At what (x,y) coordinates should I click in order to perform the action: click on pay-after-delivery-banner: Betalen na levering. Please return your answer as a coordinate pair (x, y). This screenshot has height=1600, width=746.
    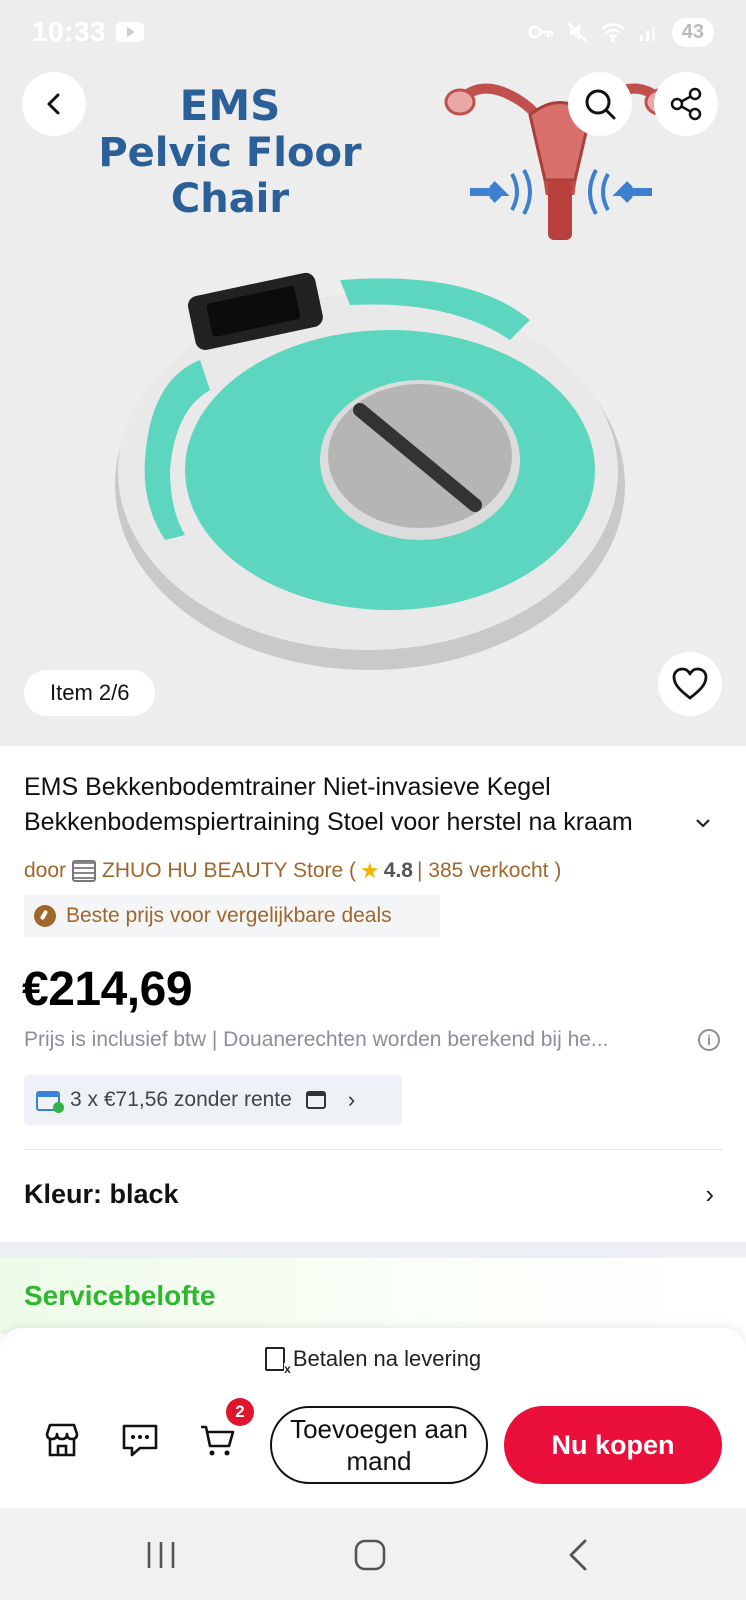
    Looking at the image, I should click on (373, 1359).